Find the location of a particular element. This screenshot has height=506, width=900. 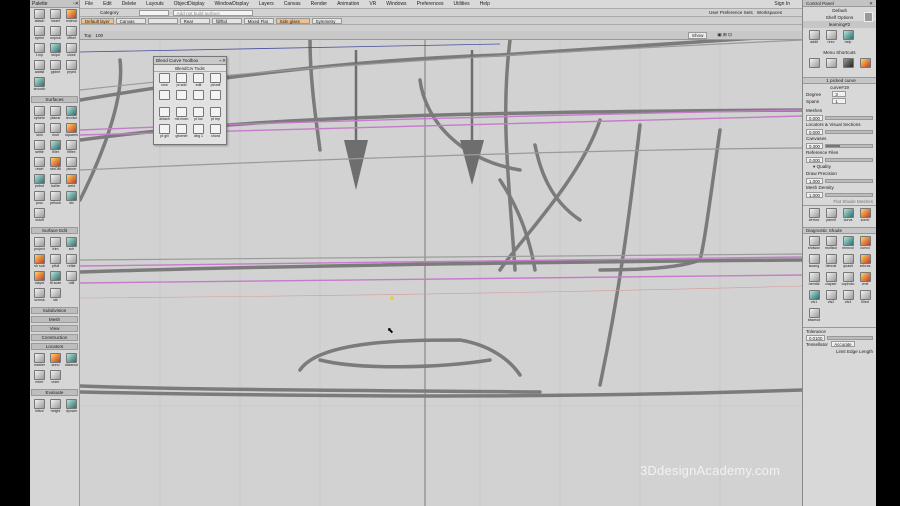

tool-button: close is located at coordinates (71, 51).